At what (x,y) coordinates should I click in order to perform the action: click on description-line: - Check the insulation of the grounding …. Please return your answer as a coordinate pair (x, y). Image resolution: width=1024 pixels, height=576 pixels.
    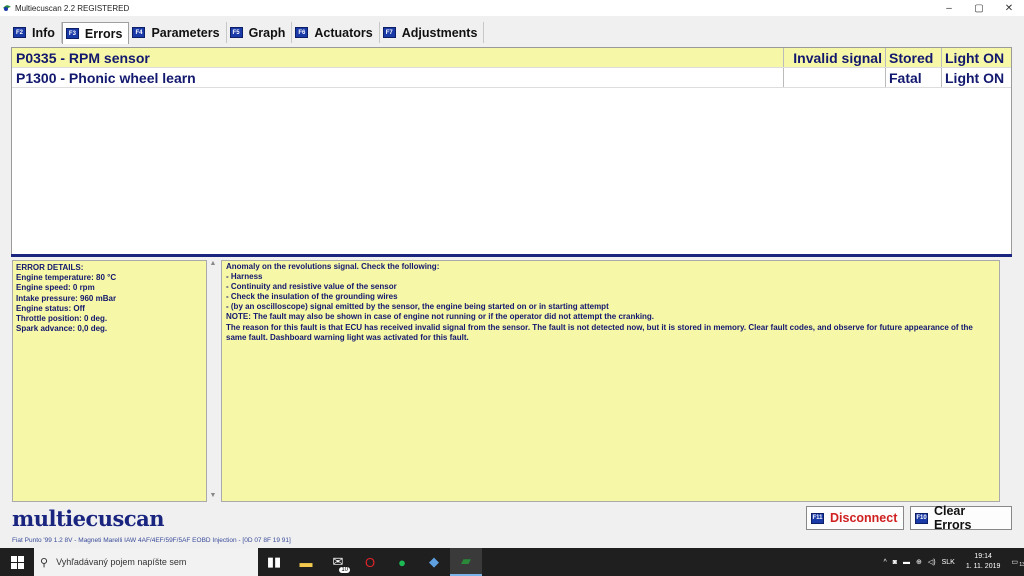
    Looking at the image, I should click on (312, 297).